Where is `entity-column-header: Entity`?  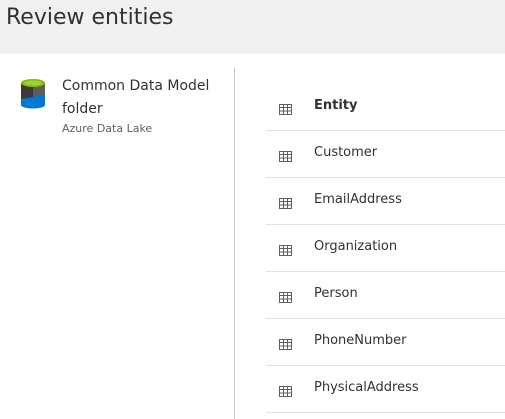 entity-column-header: Entity is located at coordinates (336, 105).